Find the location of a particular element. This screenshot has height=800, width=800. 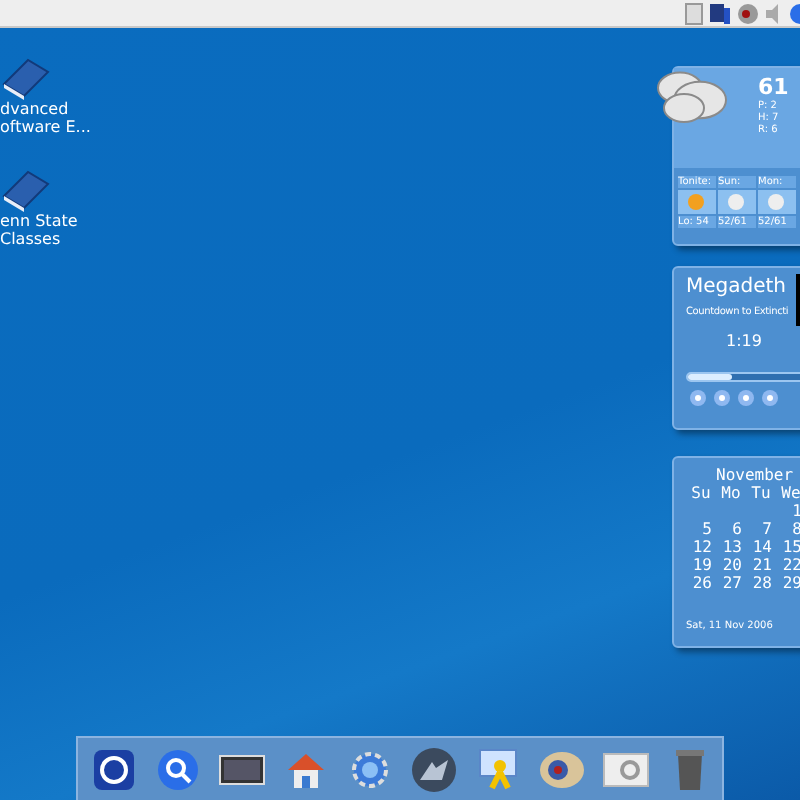

calendar-day: 7 is located at coordinates (761, 529).